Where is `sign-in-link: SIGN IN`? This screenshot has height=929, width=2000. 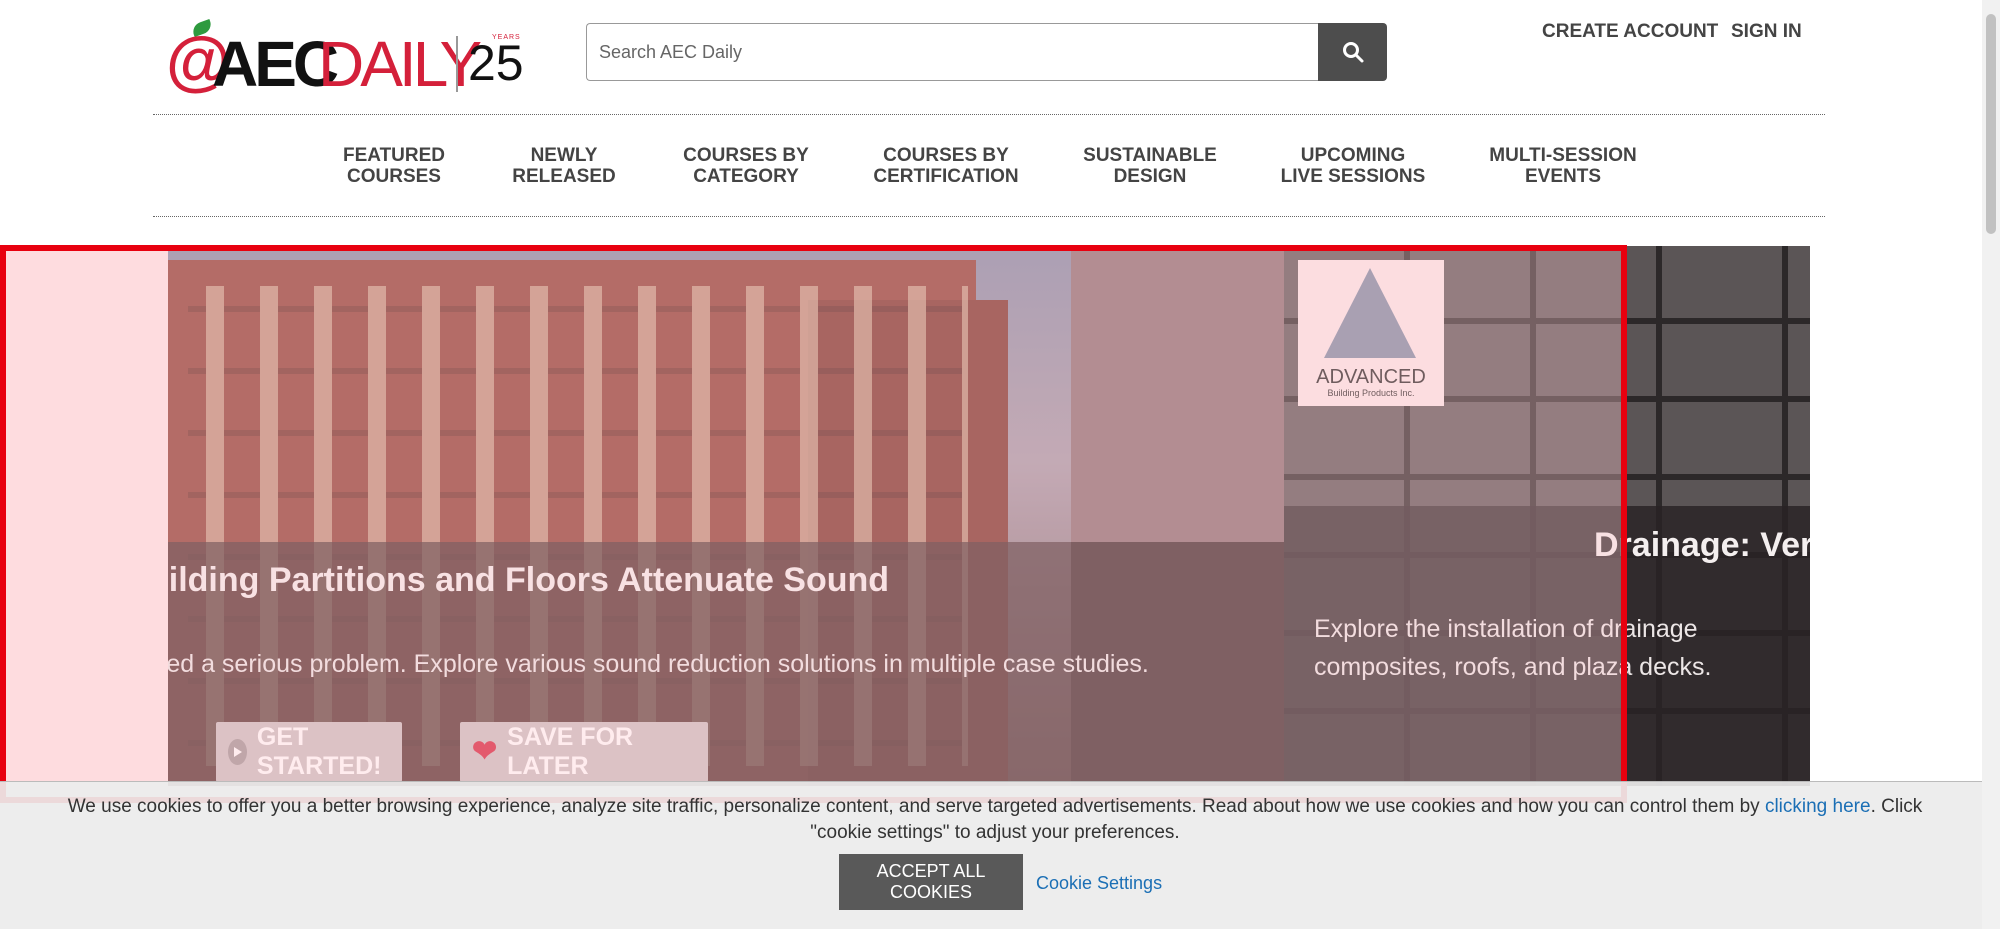 sign-in-link: SIGN IN is located at coordinates (1766, 32).